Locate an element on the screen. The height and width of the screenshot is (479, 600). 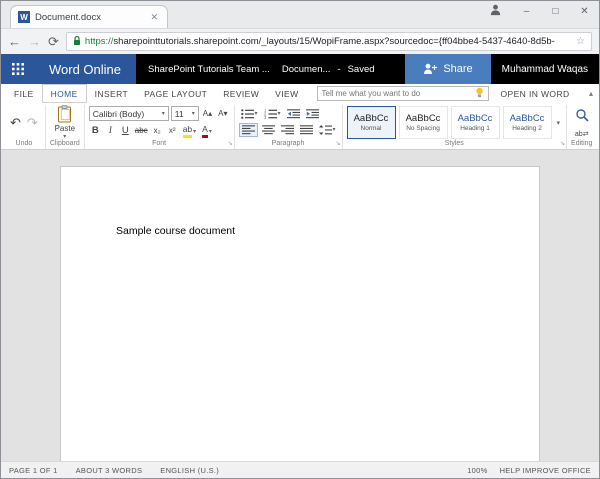
share-button: Share is located at coordinates (448, 69).